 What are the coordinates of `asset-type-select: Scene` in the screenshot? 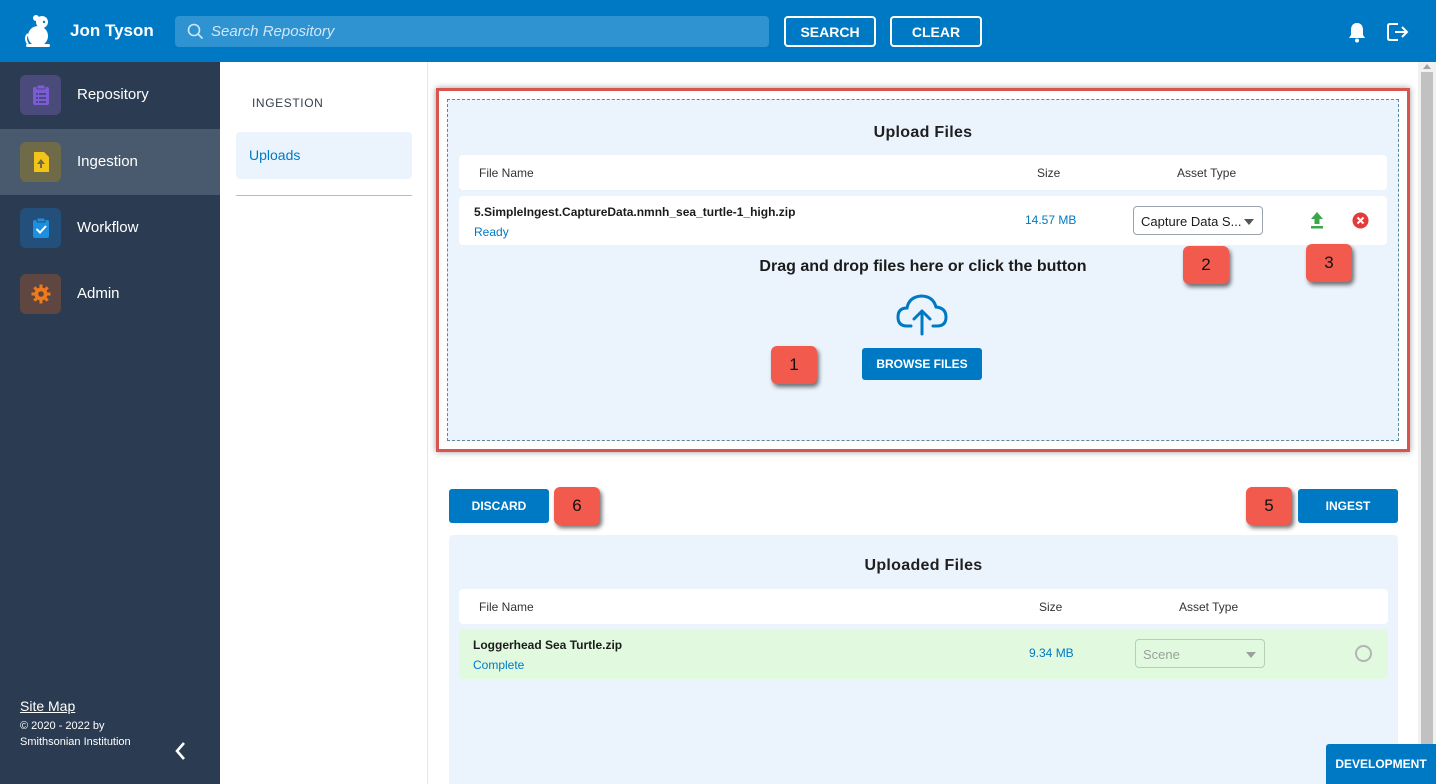 It's located at (1200, 653).